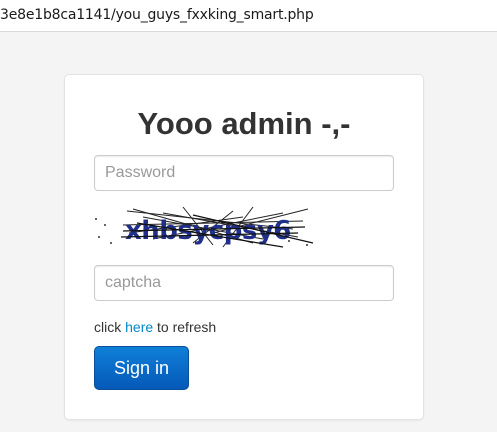 Image resolution: width=497 pixels, height=432 pixels. What do you see at coordinates (204, 227) in the screenshot?
I see `captcha-image: xhbsycpsy6` at bounding box center [204, 227].